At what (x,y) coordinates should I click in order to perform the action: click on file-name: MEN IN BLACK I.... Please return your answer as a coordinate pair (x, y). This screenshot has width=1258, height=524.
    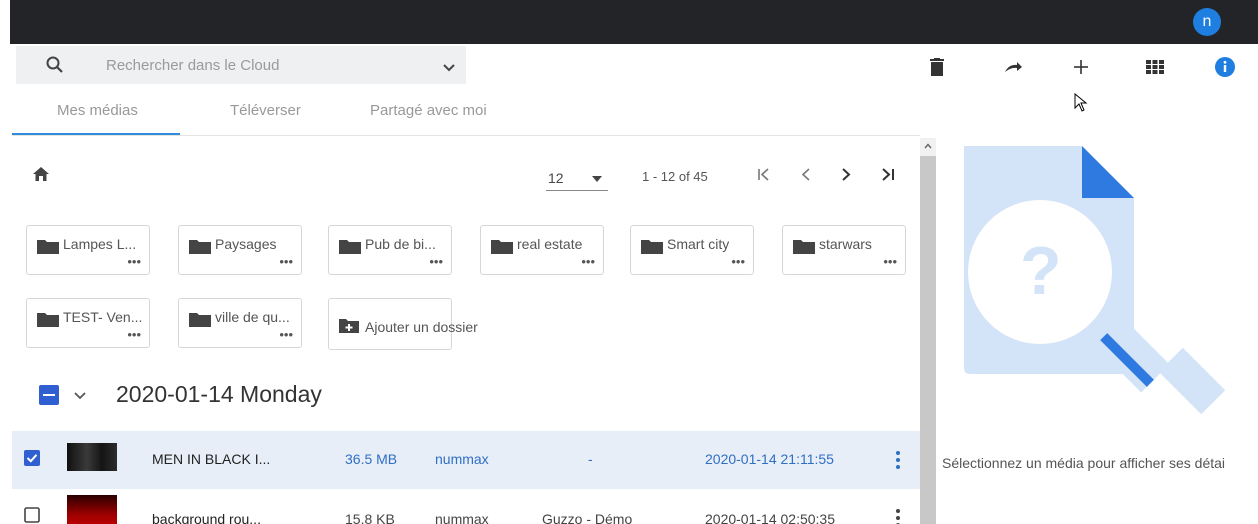
    Looking at the image, I should click on (211, 459).